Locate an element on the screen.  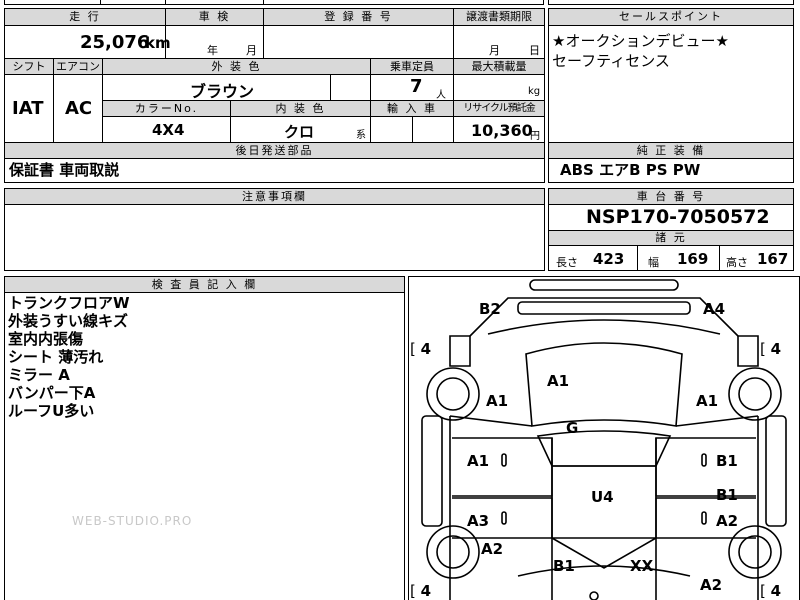
left-side-skirt is located at coordinates (432, 471).